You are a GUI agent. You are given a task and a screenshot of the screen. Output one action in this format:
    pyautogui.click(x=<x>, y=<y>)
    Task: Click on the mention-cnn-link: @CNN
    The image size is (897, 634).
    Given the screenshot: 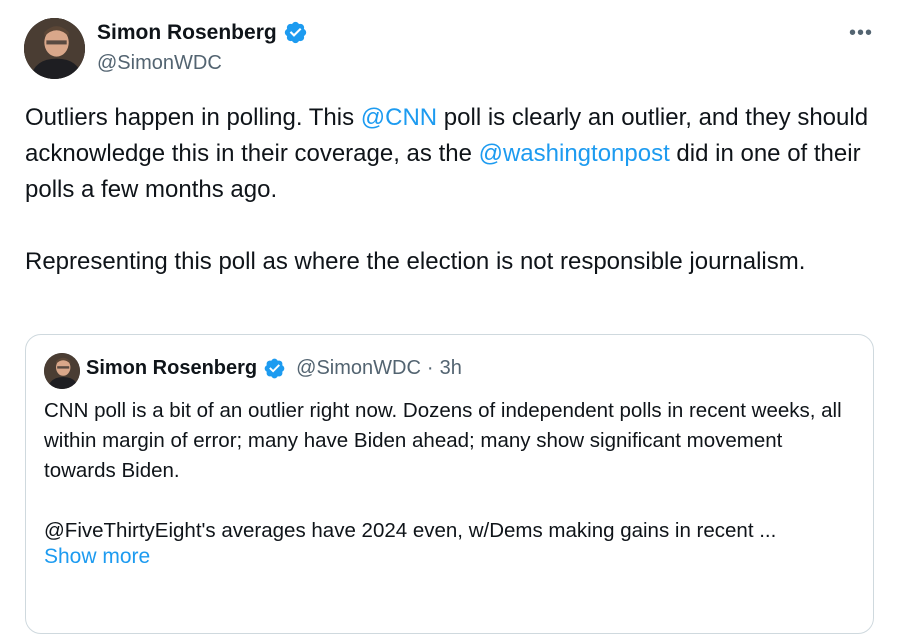 What is the action you would take?
    pyautogui.click(x=399, y=117)
    